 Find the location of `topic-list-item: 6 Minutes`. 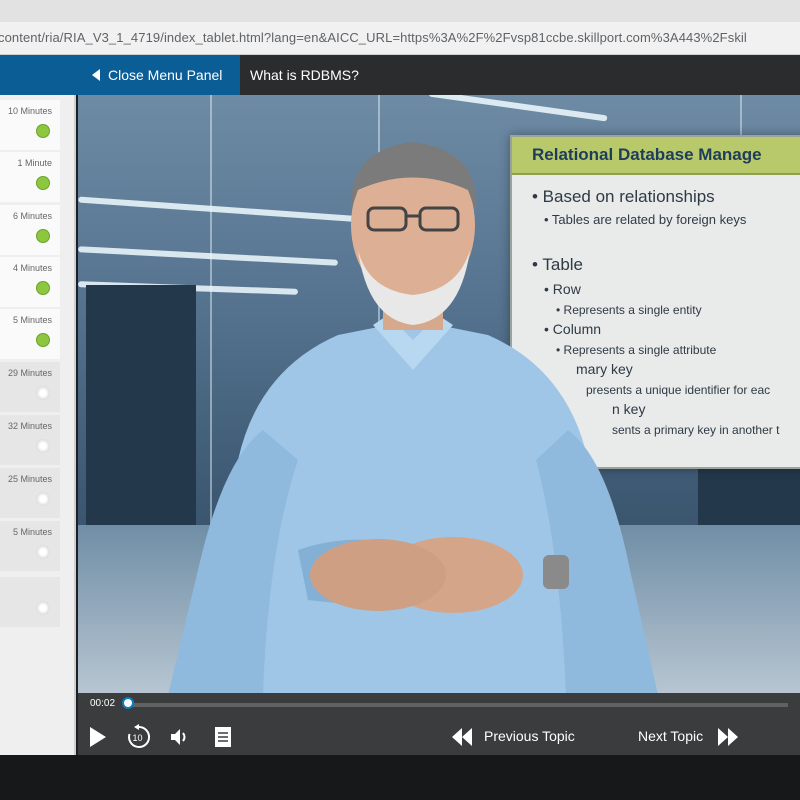

topic-list-item: 6 Minutes is located at coordinates (30, 230).